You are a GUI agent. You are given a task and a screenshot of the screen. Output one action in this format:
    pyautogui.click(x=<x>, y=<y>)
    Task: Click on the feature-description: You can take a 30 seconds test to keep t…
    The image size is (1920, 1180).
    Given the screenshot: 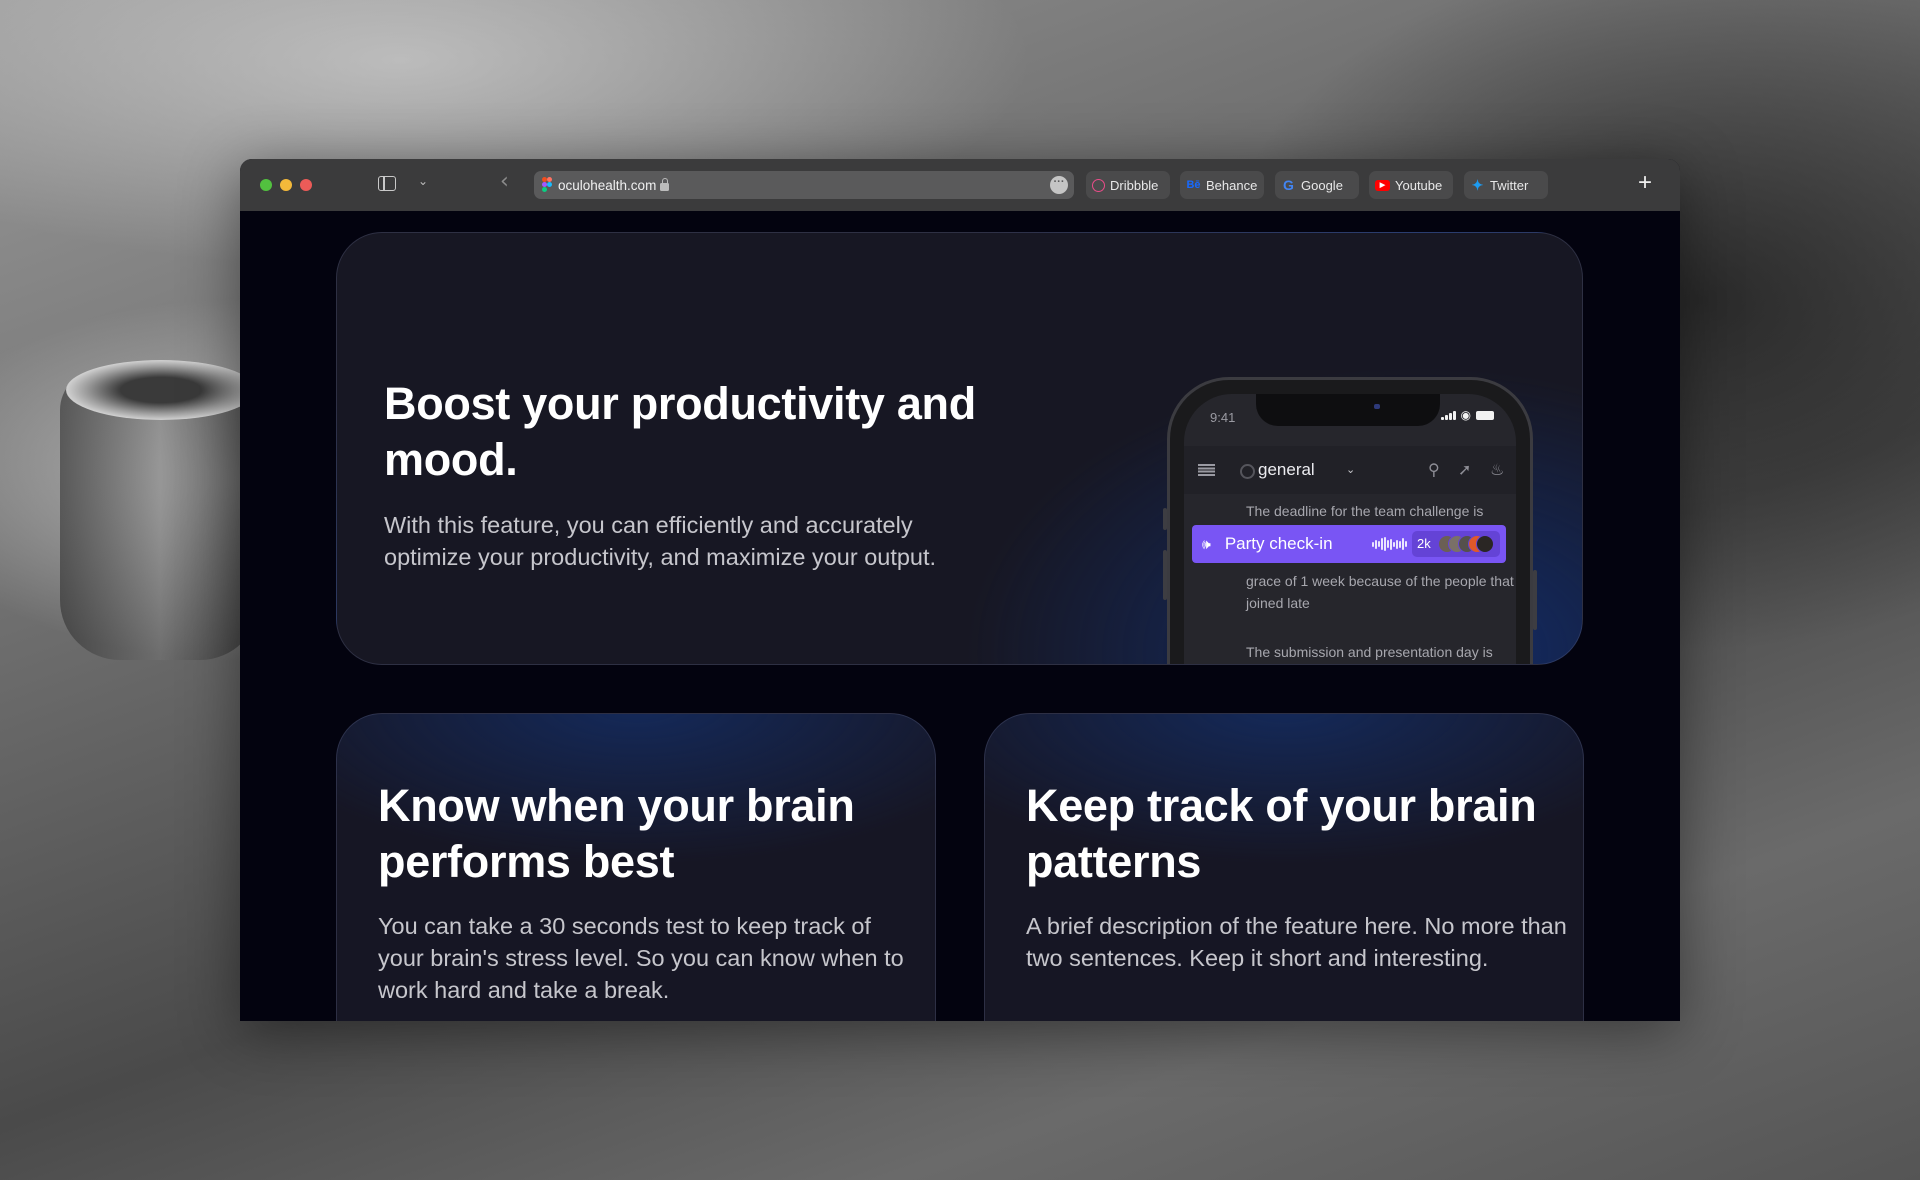 What is the action you would take?
    pyautogui.click(x=641, y=958)
    